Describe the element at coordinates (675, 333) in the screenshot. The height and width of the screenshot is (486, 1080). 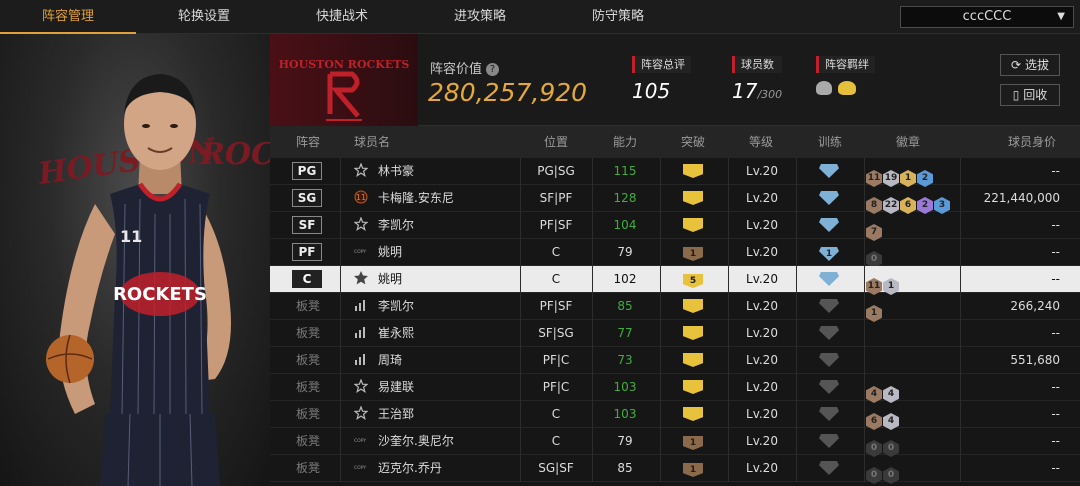
I see `table-row: 板凳 崔永熙 SF|SG 77 Lv.20 --` at that location.